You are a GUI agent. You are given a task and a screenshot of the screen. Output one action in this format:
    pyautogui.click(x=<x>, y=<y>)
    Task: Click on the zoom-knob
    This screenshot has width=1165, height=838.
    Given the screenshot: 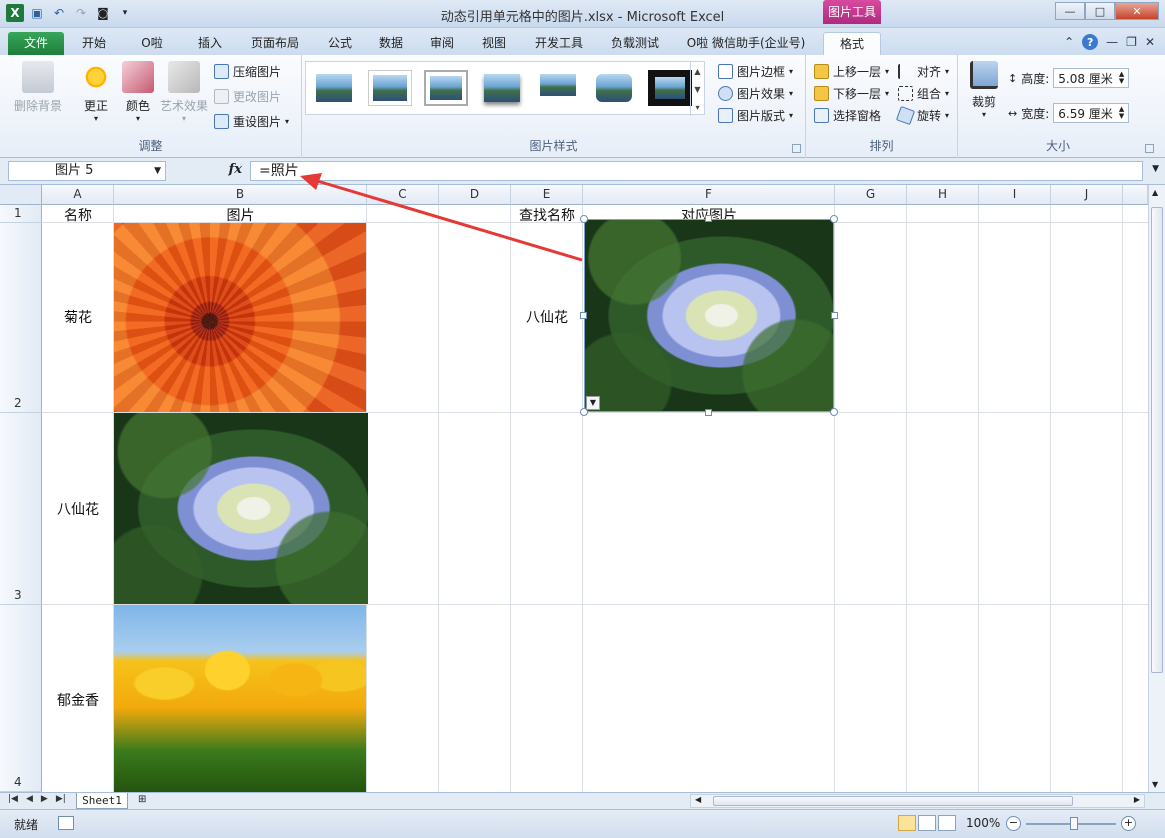 What is the action you would take?
    pyautogui.click(x=1074, y=823)
    